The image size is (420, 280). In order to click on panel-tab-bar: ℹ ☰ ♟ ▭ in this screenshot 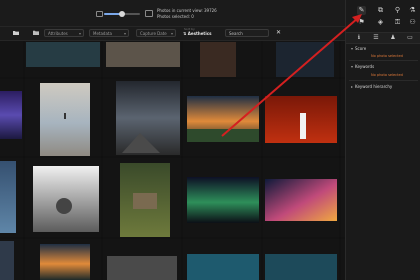, I will do `click(383, 38)`.